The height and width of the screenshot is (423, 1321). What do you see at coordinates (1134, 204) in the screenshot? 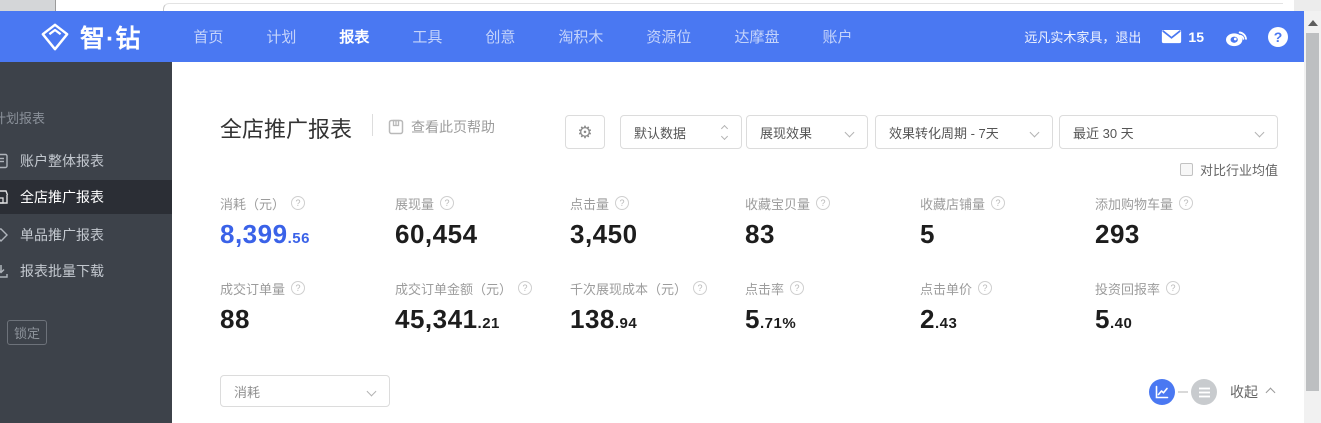
I see `metric-label: 添加购物车量` at bounding box center [1134, 204].